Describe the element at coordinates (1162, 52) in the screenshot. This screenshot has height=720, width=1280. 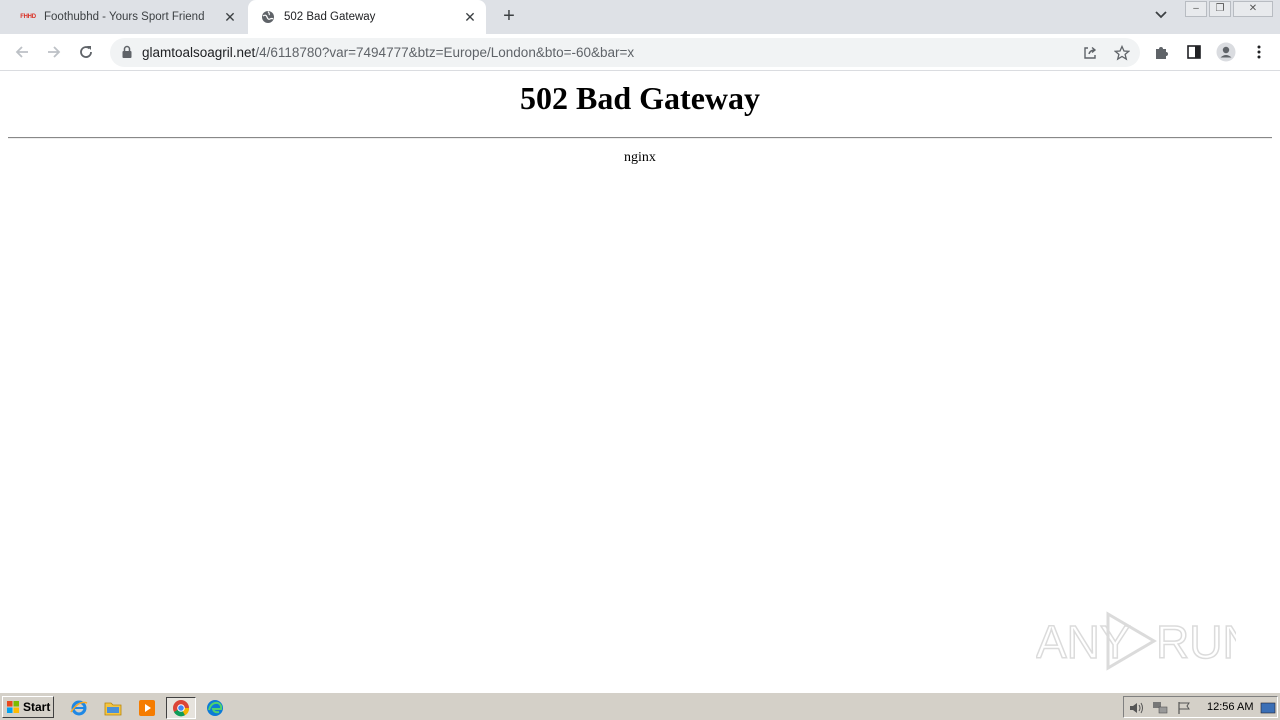
I see `extensions-puzzle-icon` at that location.